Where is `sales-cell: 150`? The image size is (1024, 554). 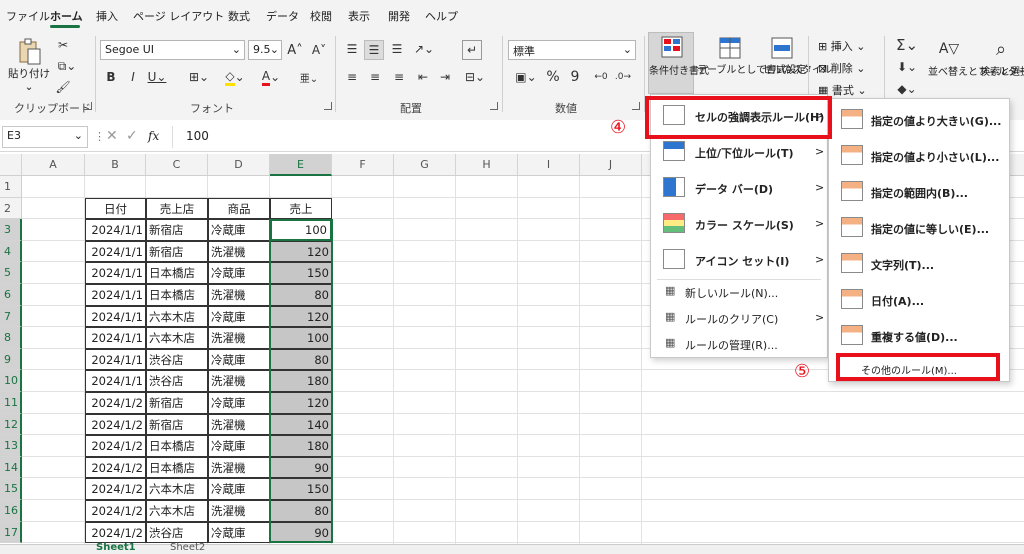
sales-cell: 150 is located at coordinates (301, 489).